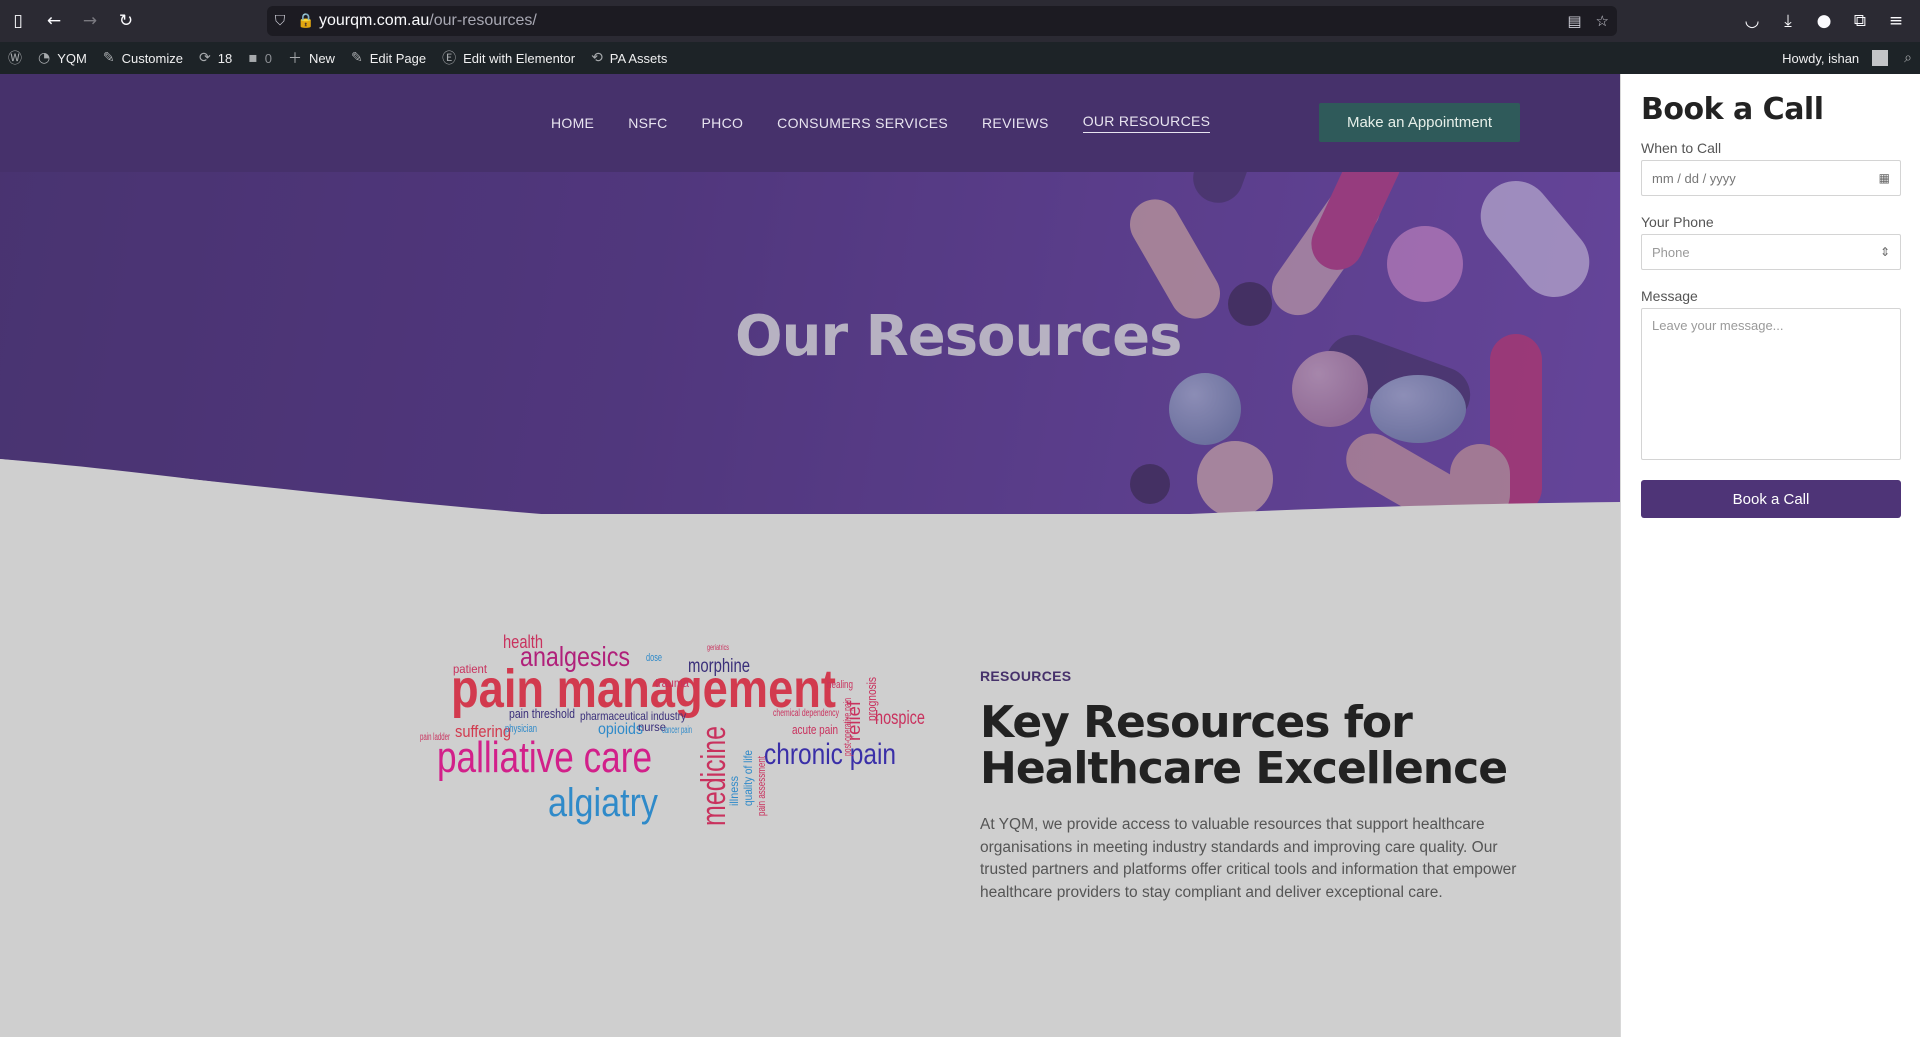 Image resolution: width=1920 pixels, height=1037 pixels. I want to click on cloud-word: chemical dependency, so click(806, 713).